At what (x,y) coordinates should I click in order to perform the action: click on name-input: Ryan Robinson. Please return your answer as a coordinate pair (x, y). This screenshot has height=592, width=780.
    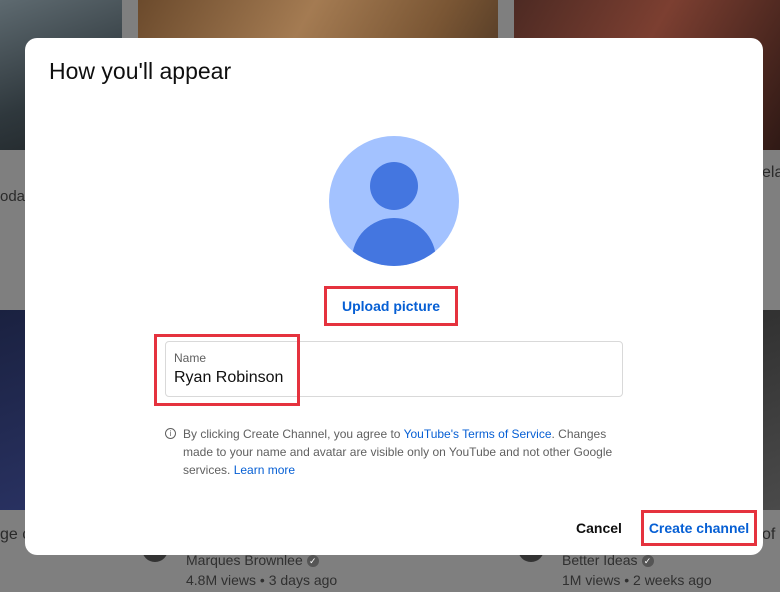
    Looking at the image, I should click on (228, 378).